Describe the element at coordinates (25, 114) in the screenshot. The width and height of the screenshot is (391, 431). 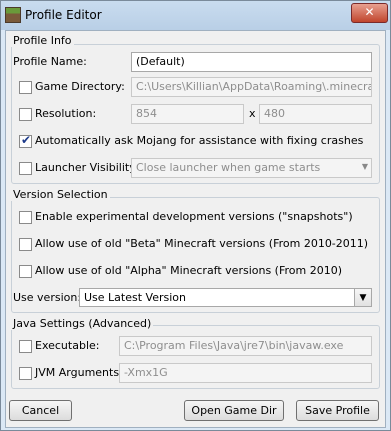
I see `resolution-checkbox` at that location.